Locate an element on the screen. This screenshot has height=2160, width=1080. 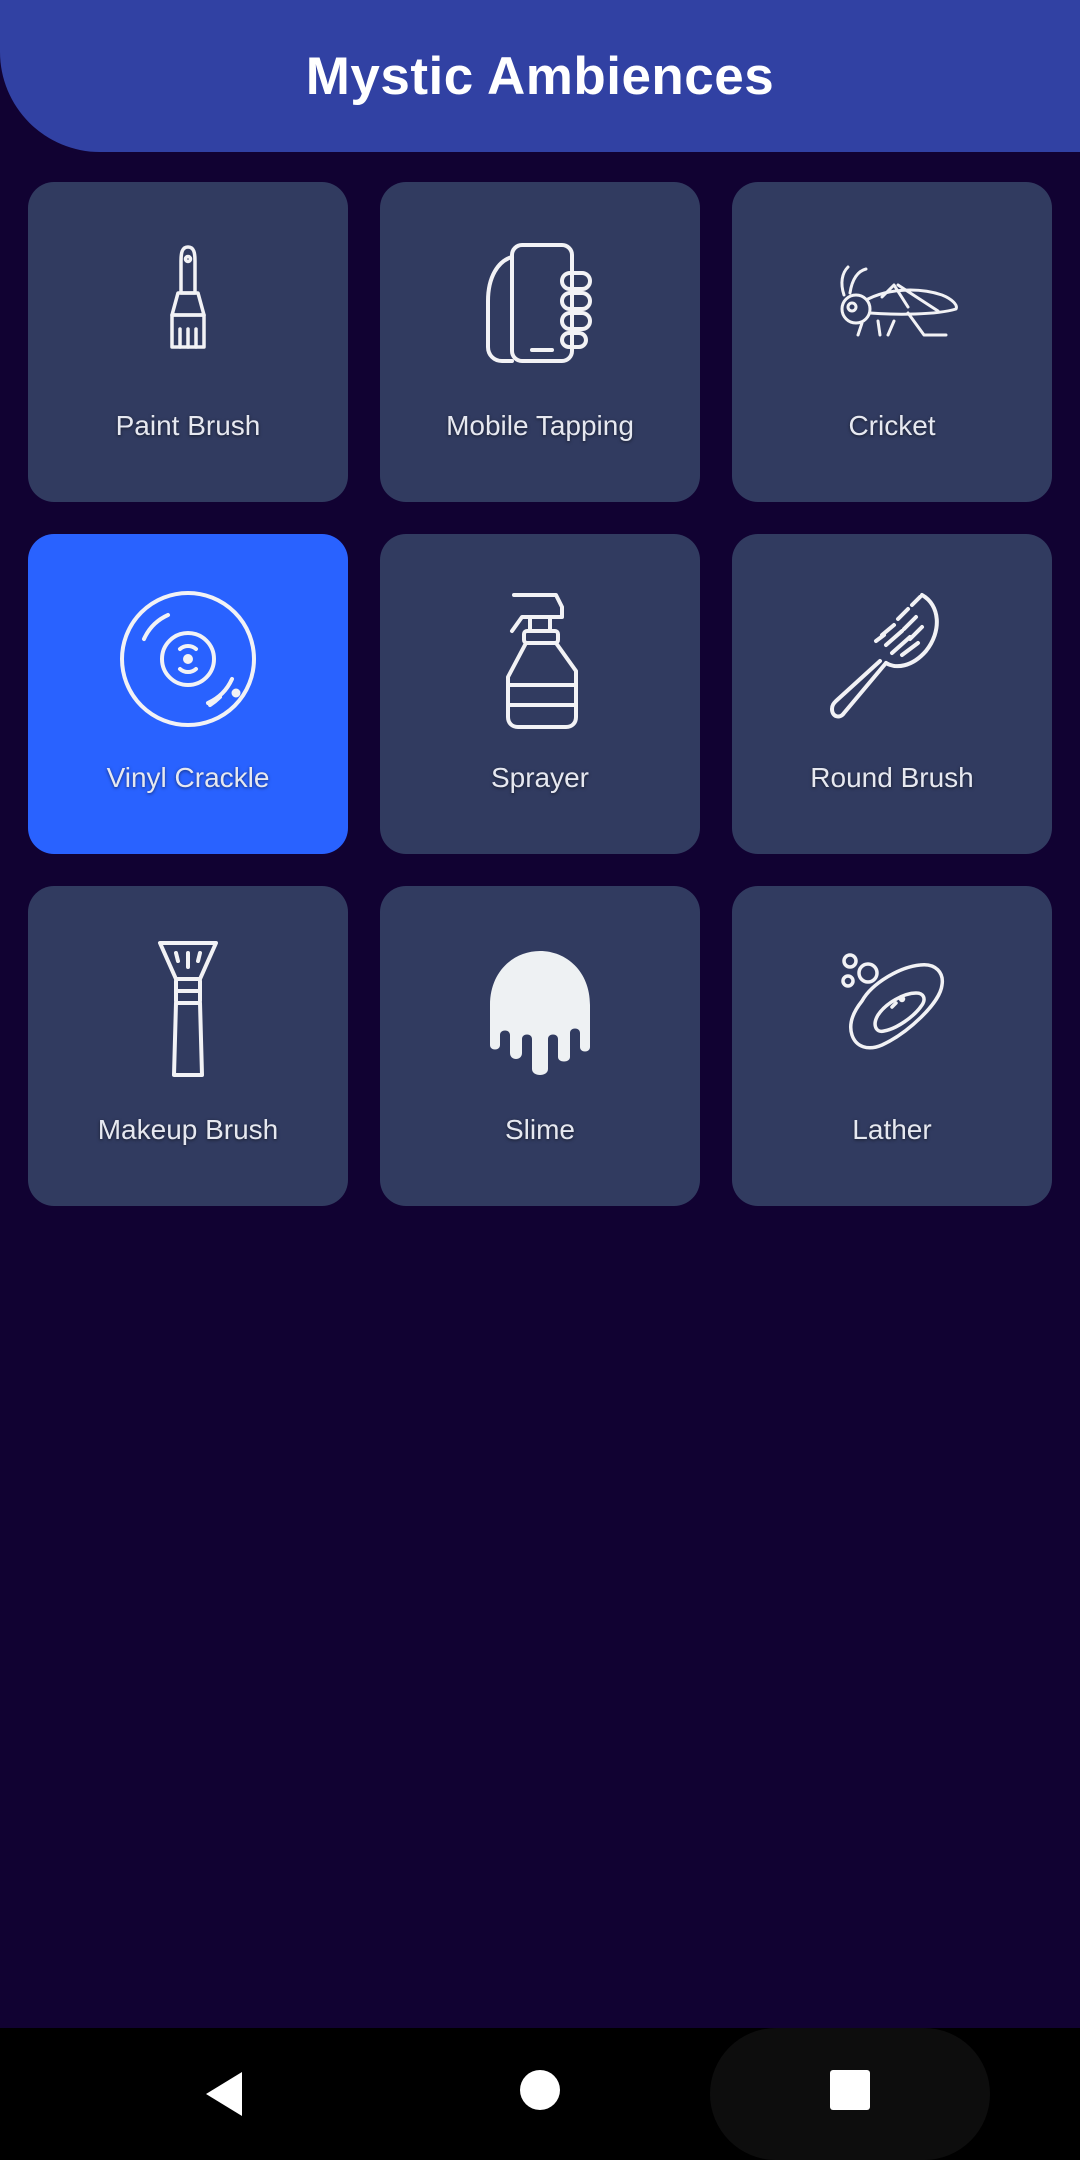
tile-label: Makeup Brush is located at coordinates (188, 1129).